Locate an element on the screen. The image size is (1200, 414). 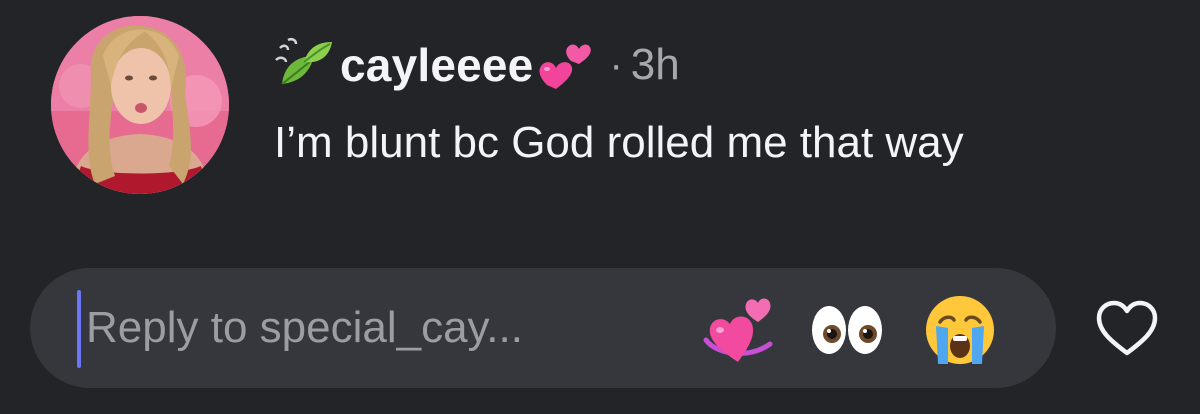
crying-face-icon is located at coordinates (960, 330).